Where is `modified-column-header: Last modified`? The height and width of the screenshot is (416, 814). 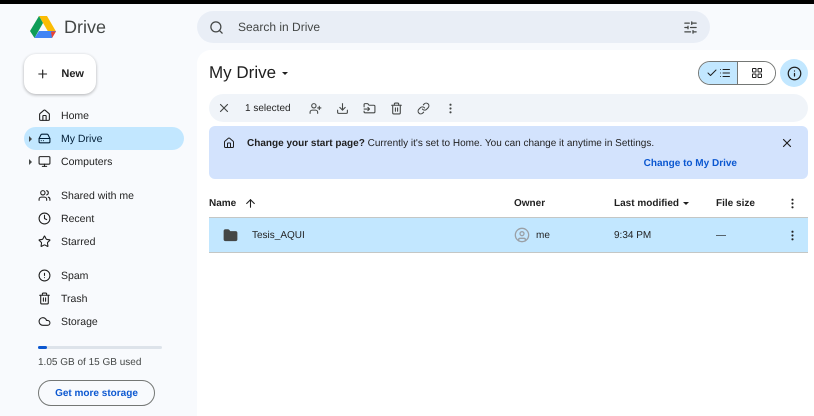 modified-column-header: Last modified is located at coordinates (665, 203).